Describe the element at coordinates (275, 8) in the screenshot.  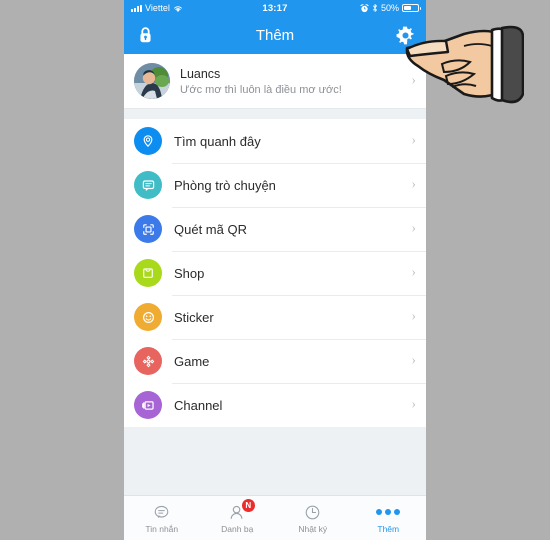
I see `status-bar: Viettel 13:17 50%` at that location.